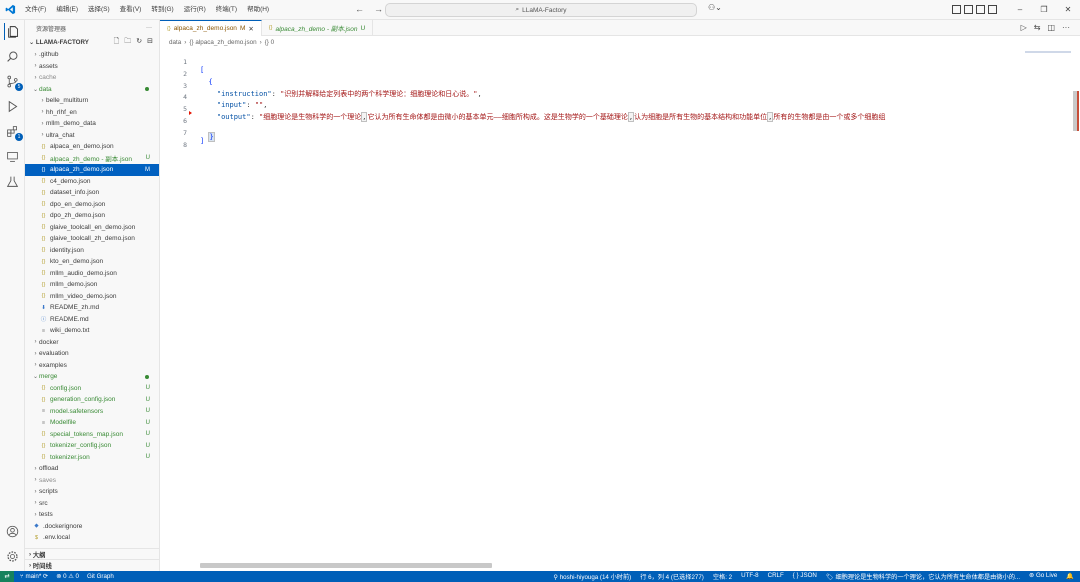 Image resolution: width=1080 pixels, height=582 pixels. I want to click on explorer-icon, so click(12, 31).